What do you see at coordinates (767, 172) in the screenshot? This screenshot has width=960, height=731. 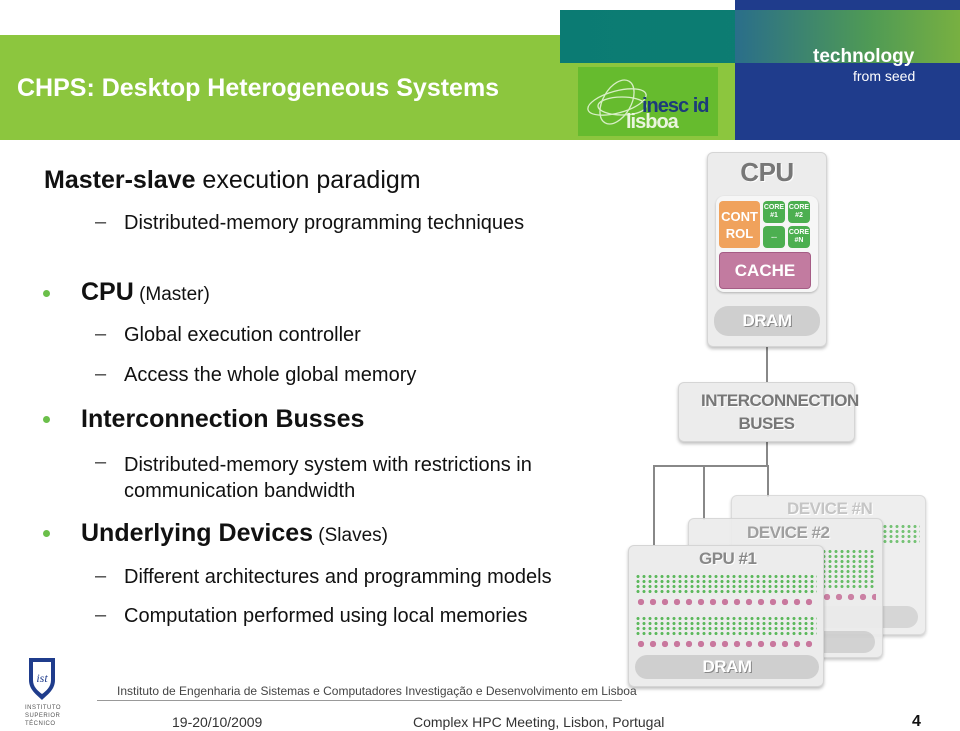 I see `cpu-label: CPU` at bounding box center [767, 172].